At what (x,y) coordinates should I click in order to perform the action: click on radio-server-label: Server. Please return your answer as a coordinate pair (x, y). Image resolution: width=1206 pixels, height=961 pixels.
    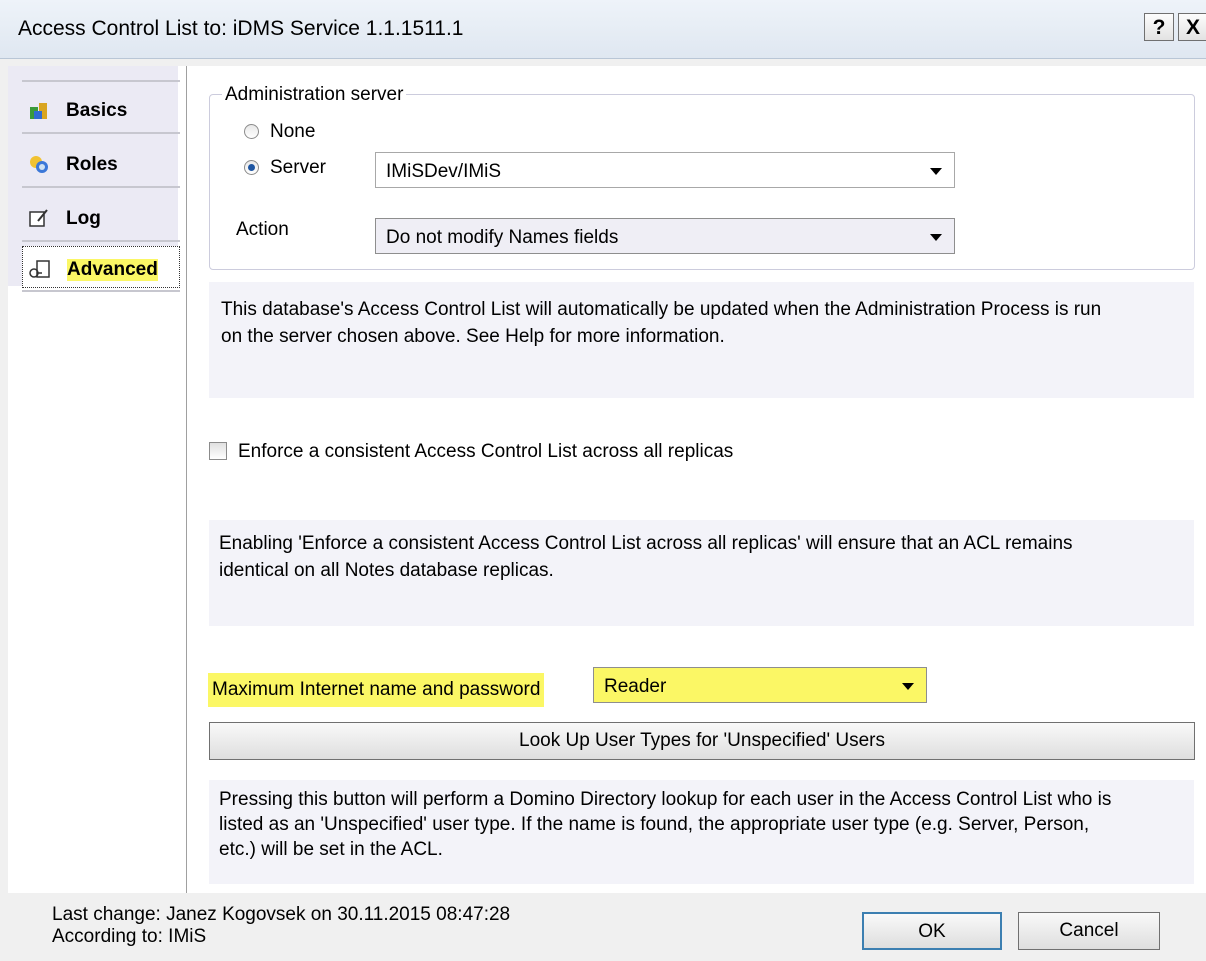
    Looking at the image, I should click on (298, 168).